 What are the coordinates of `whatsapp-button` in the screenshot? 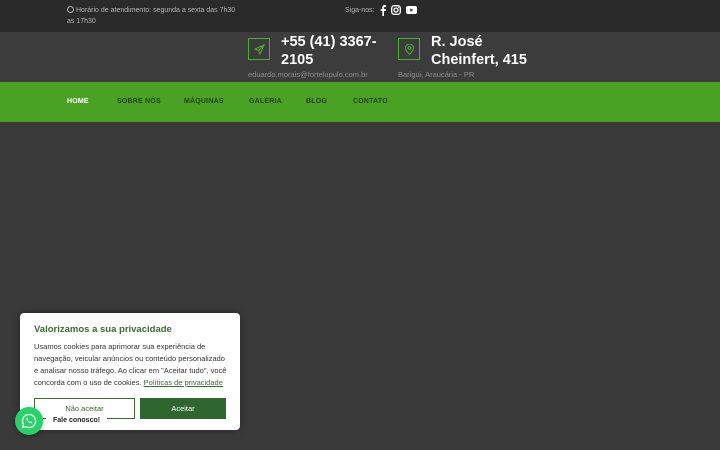 It's located at (29, 421).